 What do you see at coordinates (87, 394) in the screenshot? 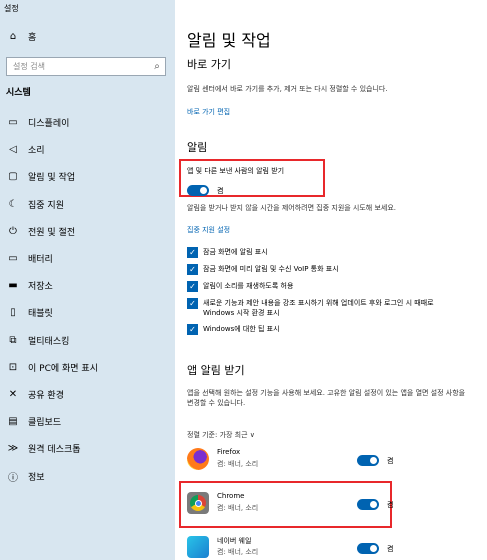
I see `sidebar-item-shared: ✕ 공유 환경` at bounding box center [87, 394].